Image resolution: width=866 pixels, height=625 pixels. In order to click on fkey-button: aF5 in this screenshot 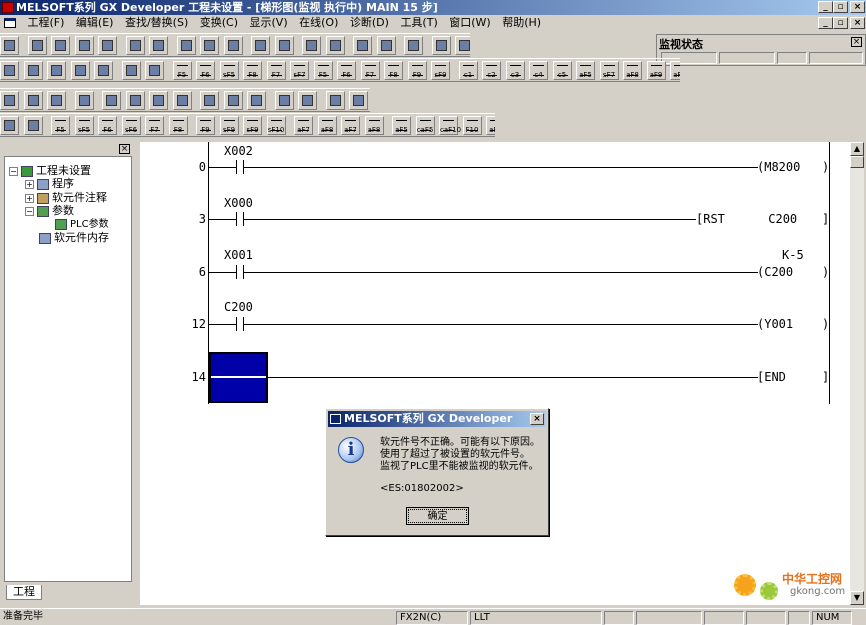, I will do `click(585, 70)`.